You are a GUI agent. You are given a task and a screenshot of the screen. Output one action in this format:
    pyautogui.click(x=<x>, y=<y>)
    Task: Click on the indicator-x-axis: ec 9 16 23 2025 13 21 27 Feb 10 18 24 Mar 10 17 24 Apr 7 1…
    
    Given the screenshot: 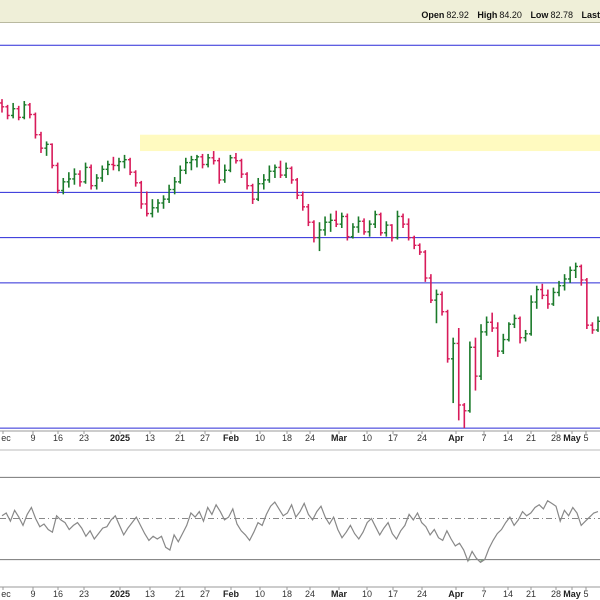 What is the action you would take?
    pyautogui.click(x=300, y=593)
    